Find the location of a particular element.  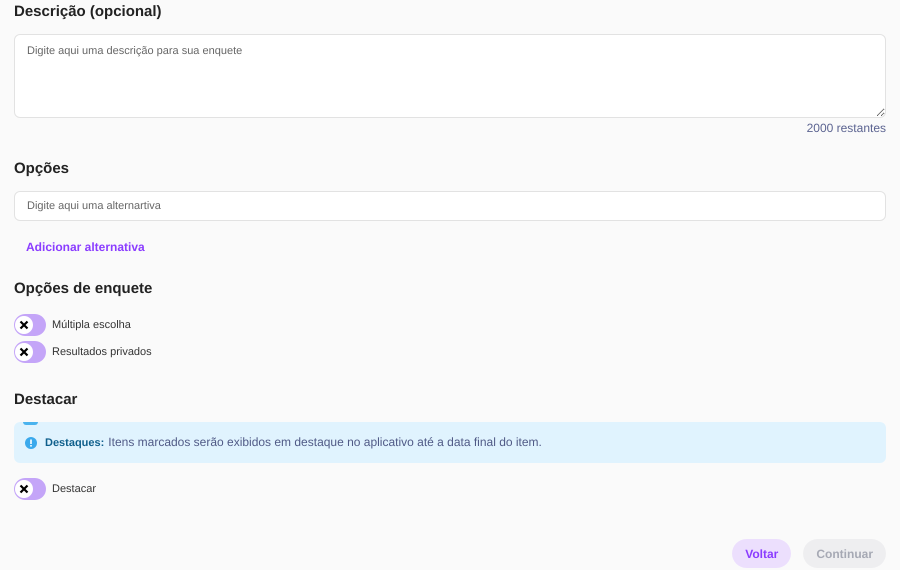

add-alternative-link: Adicionar alternativa is located at coordinates (85, 247).